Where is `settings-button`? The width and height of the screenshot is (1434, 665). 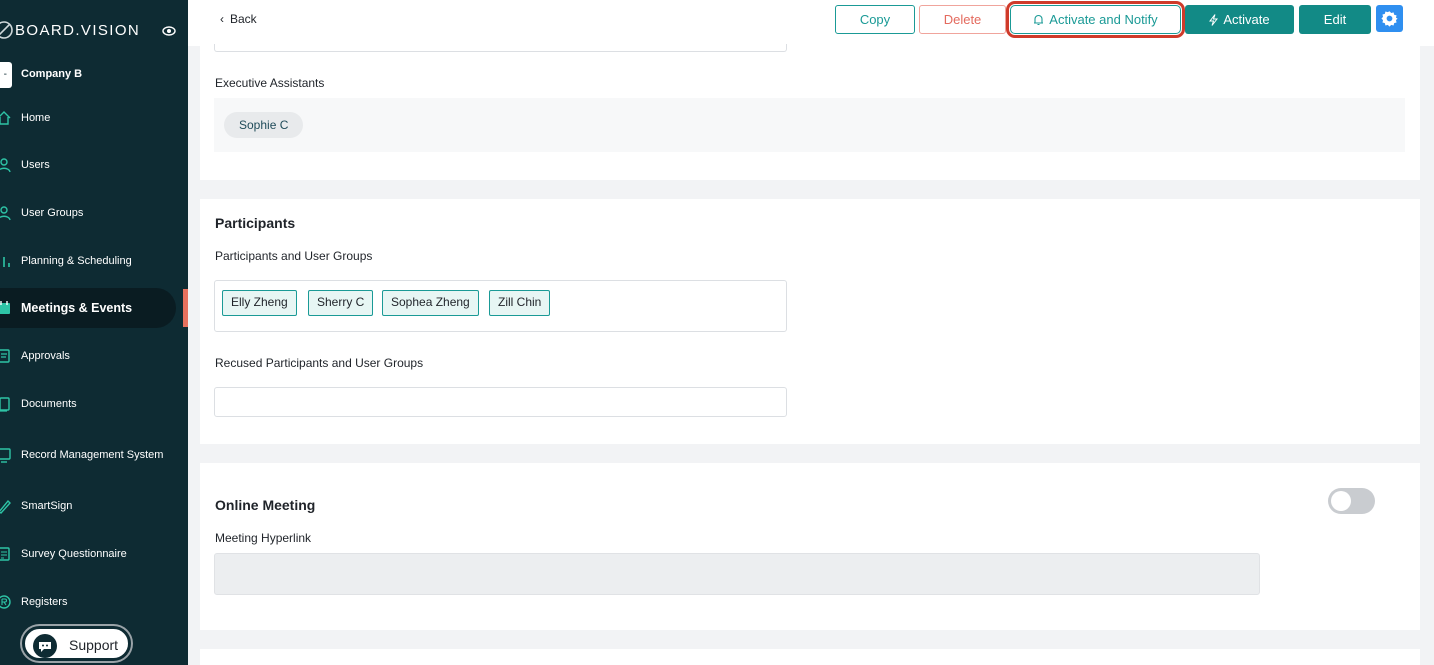
settings-button is located at coordinates (1389, 18).